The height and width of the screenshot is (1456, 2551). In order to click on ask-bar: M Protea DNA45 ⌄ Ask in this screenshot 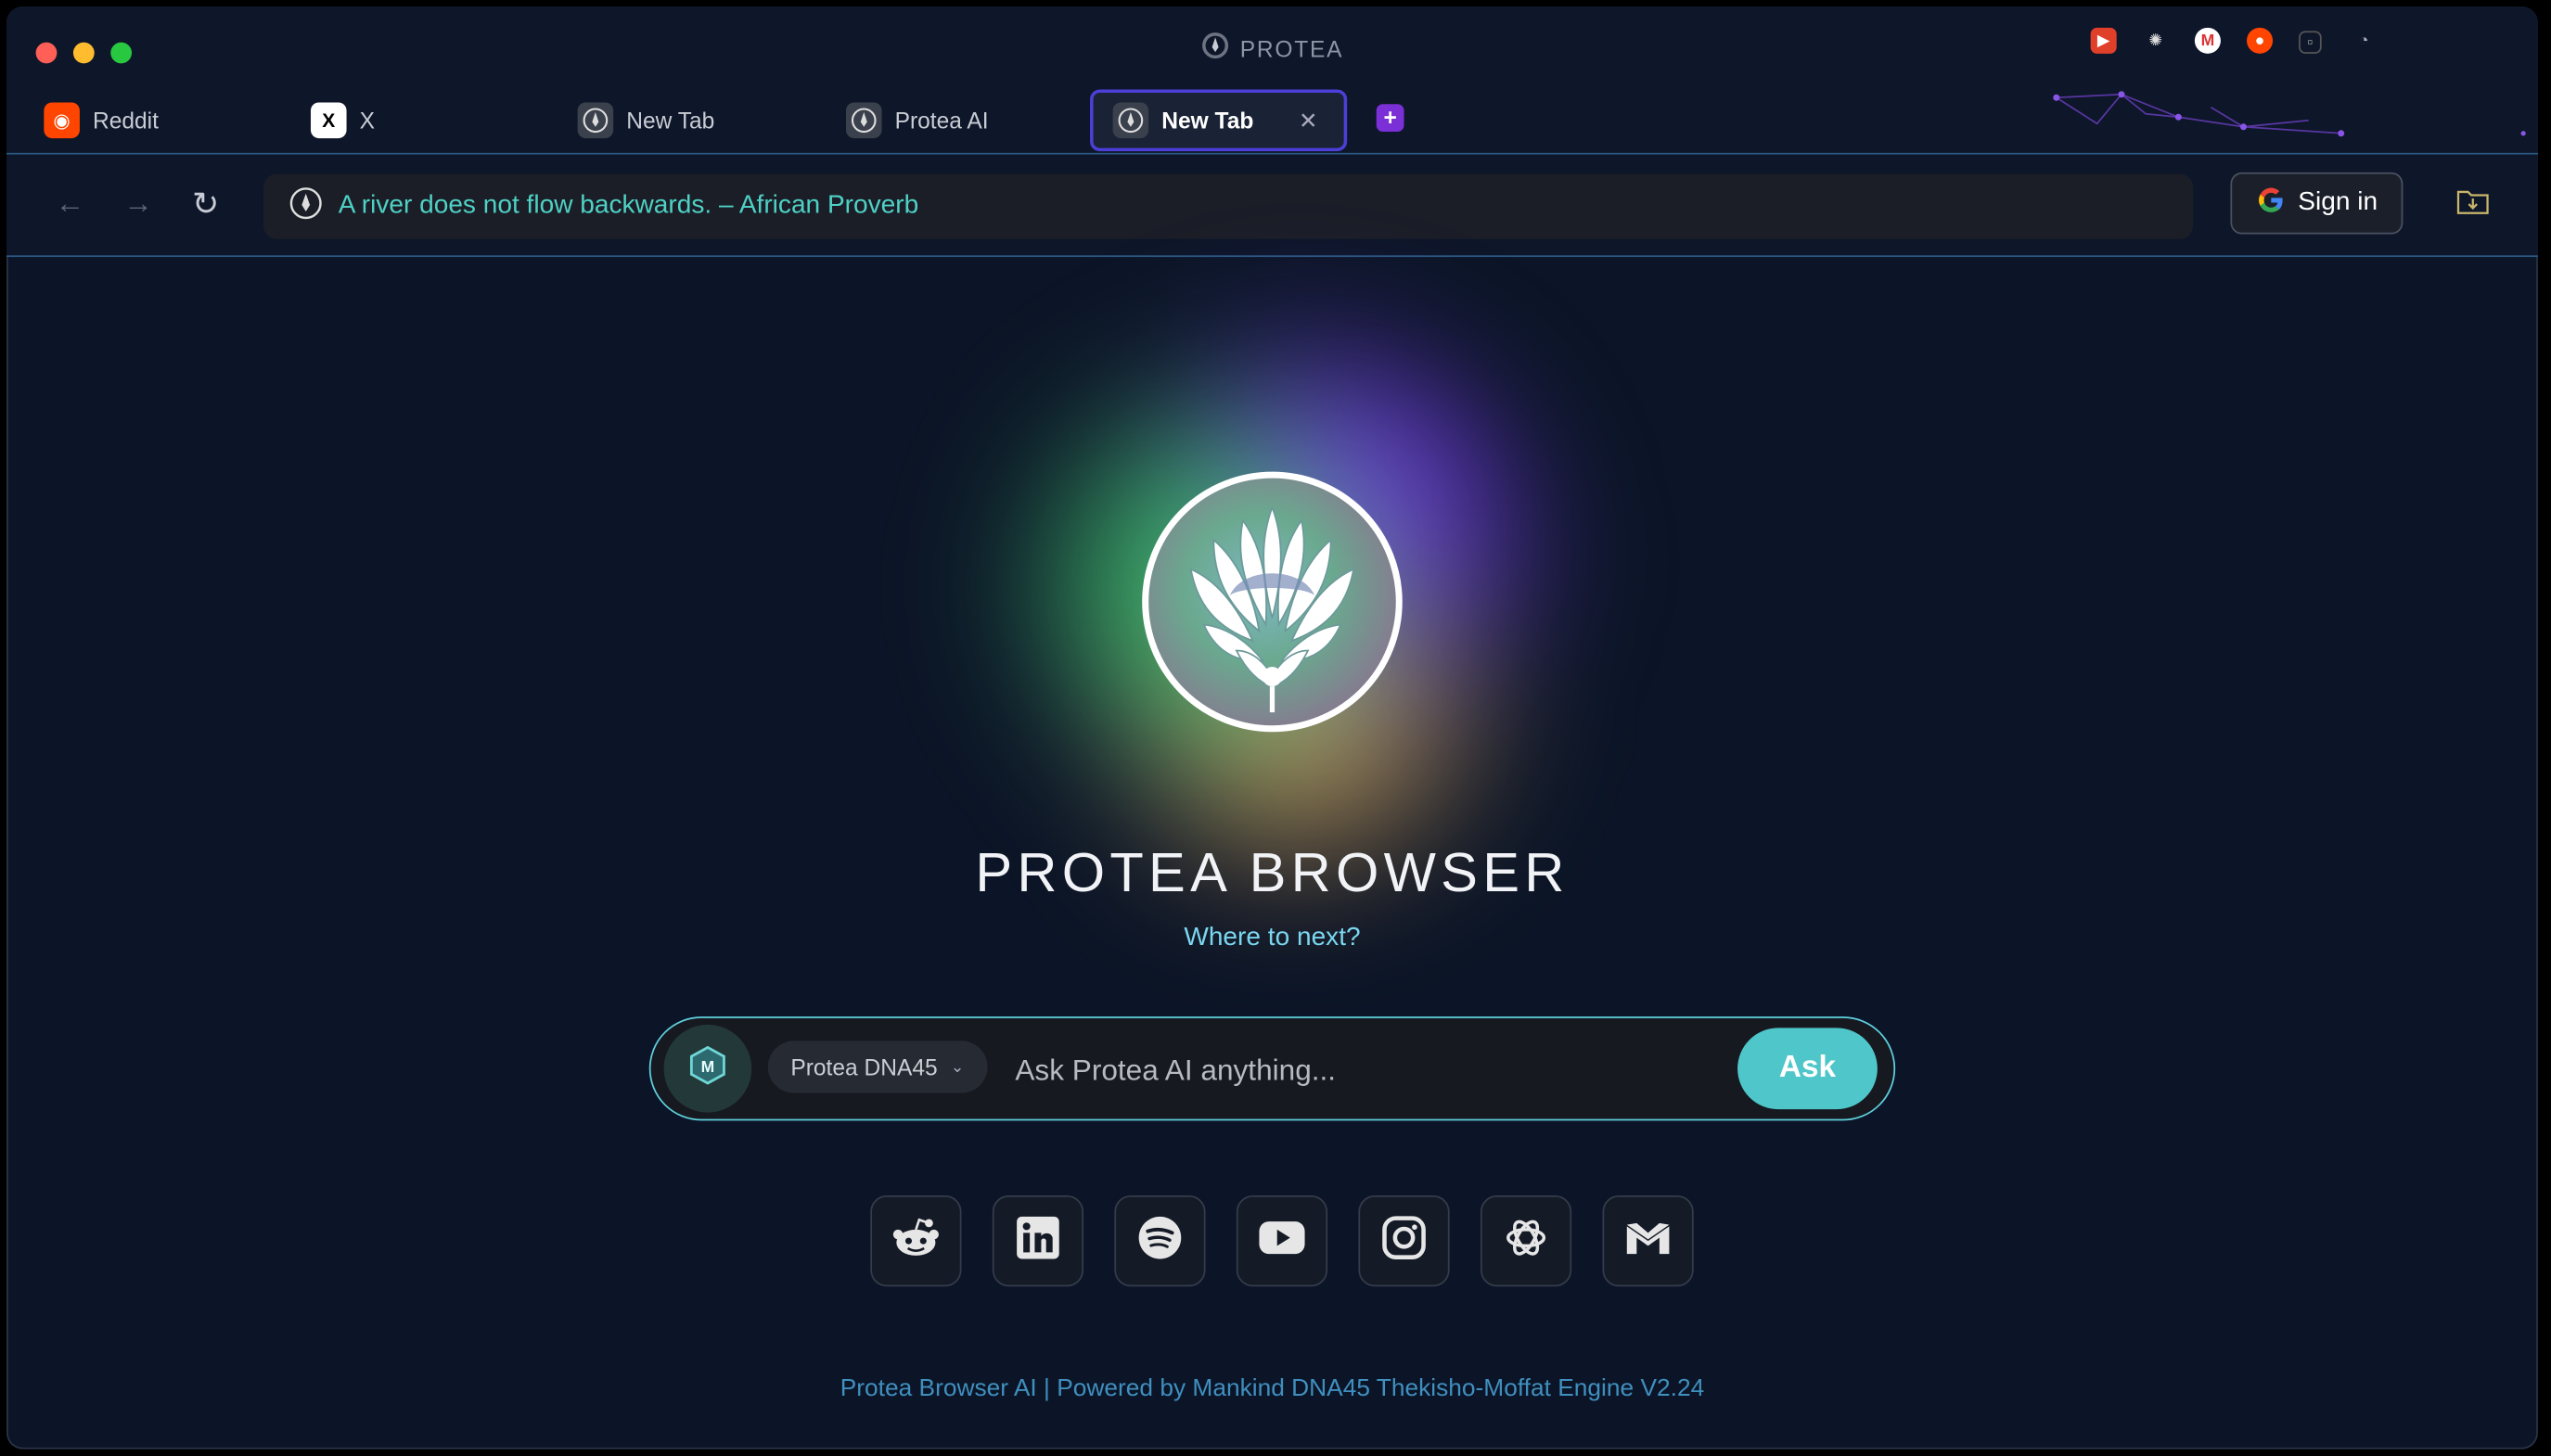, I will do `click(1272, 1068)`.